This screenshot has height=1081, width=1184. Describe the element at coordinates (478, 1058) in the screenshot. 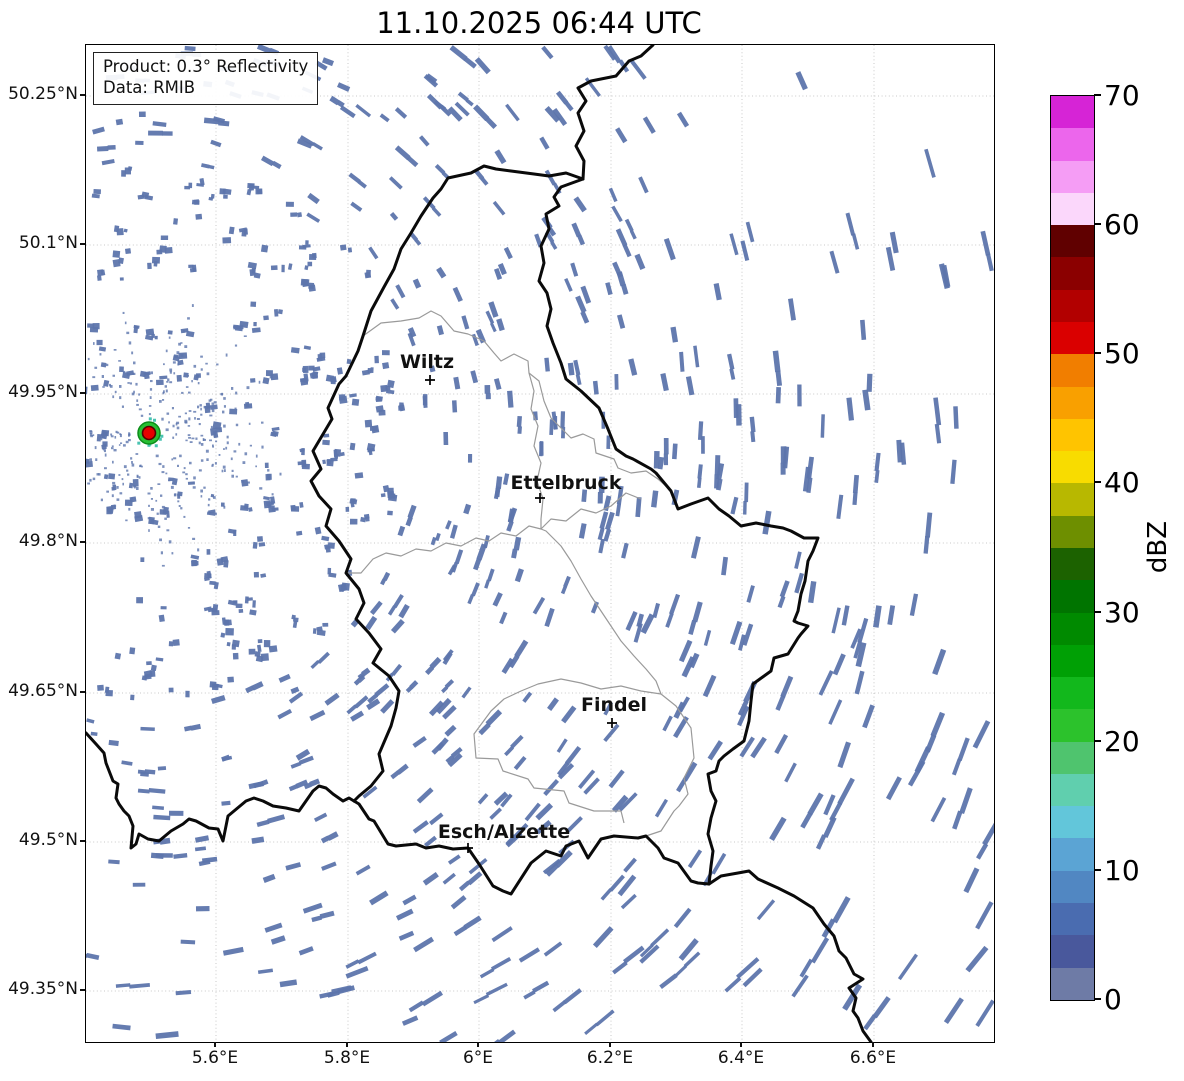

I see `lon-tick-label: 6°E` at that location.